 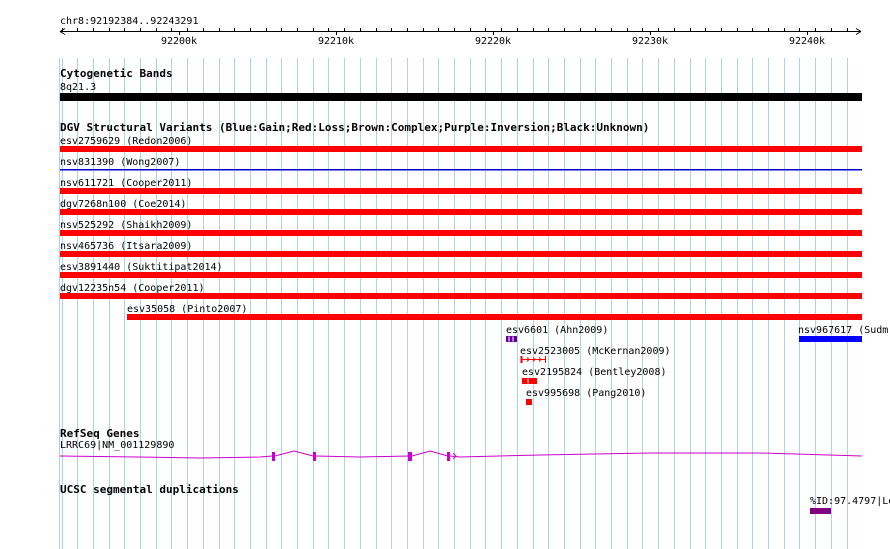 I want to click on variant-label: esv2195824 (Bentley2008), so click(x=594, y=372).